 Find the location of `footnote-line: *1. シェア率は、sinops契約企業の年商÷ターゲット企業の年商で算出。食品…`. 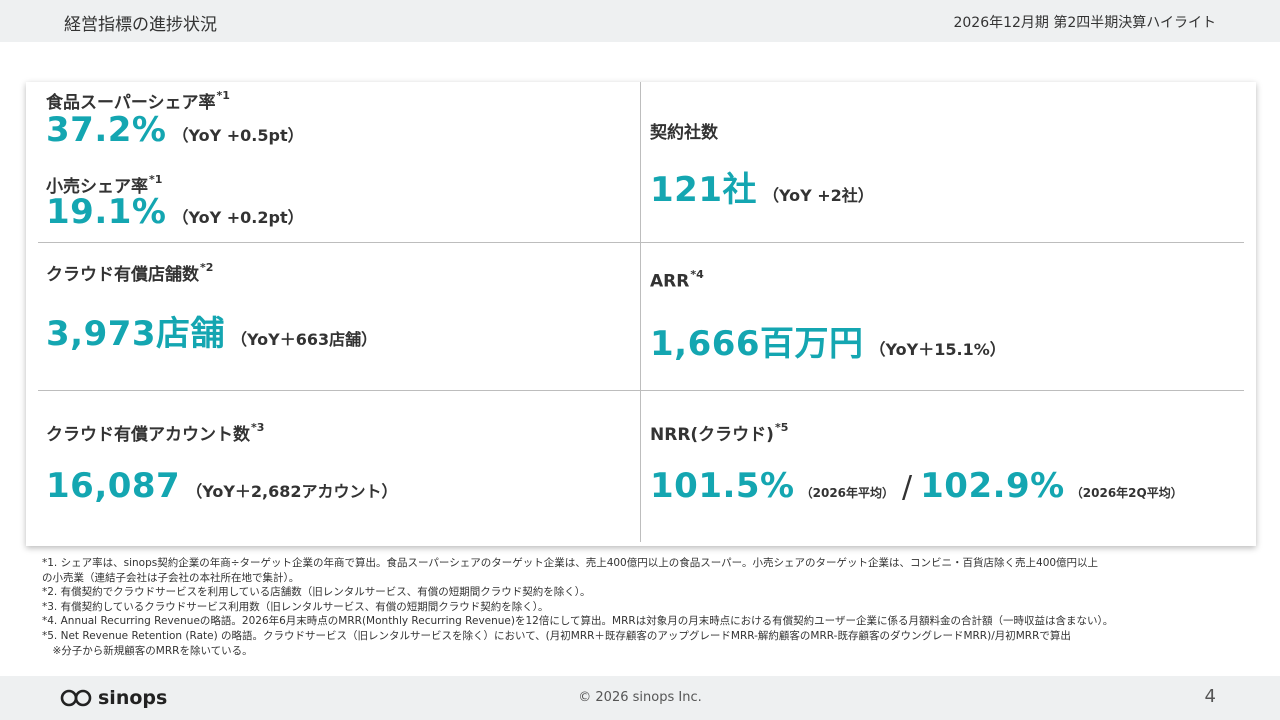

footnote-line: *1. シェア率は、sinops契約企業の年商÷ターゲット企業の年商で算出。食品… is located at coordinates (570, 563).